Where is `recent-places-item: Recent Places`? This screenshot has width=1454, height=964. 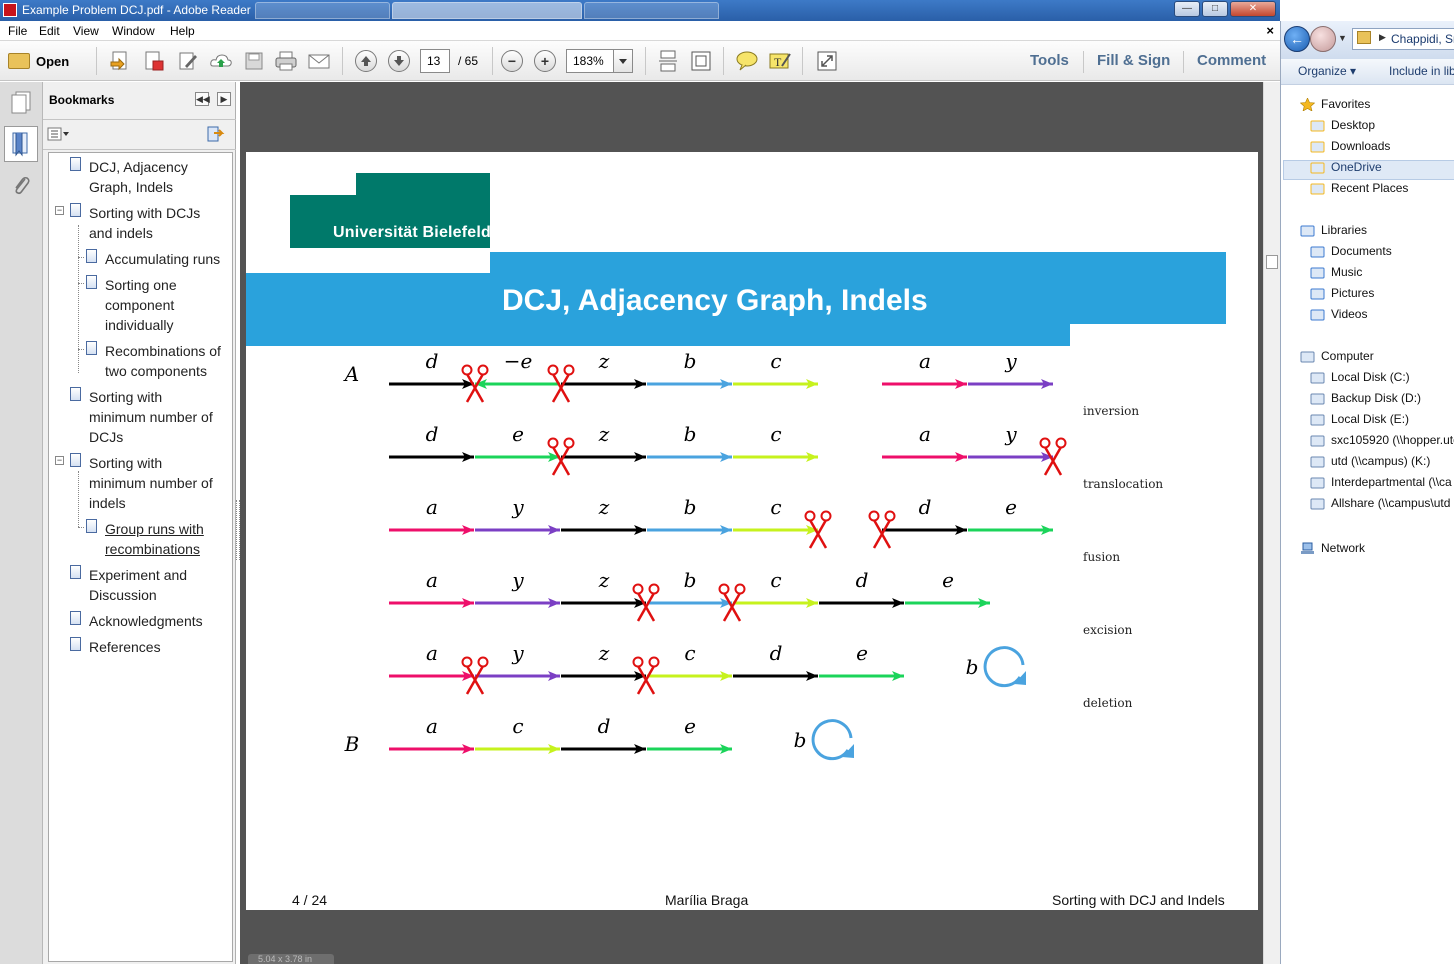 recent-places-item: Recent Places is located at coordinates (1369, 188).